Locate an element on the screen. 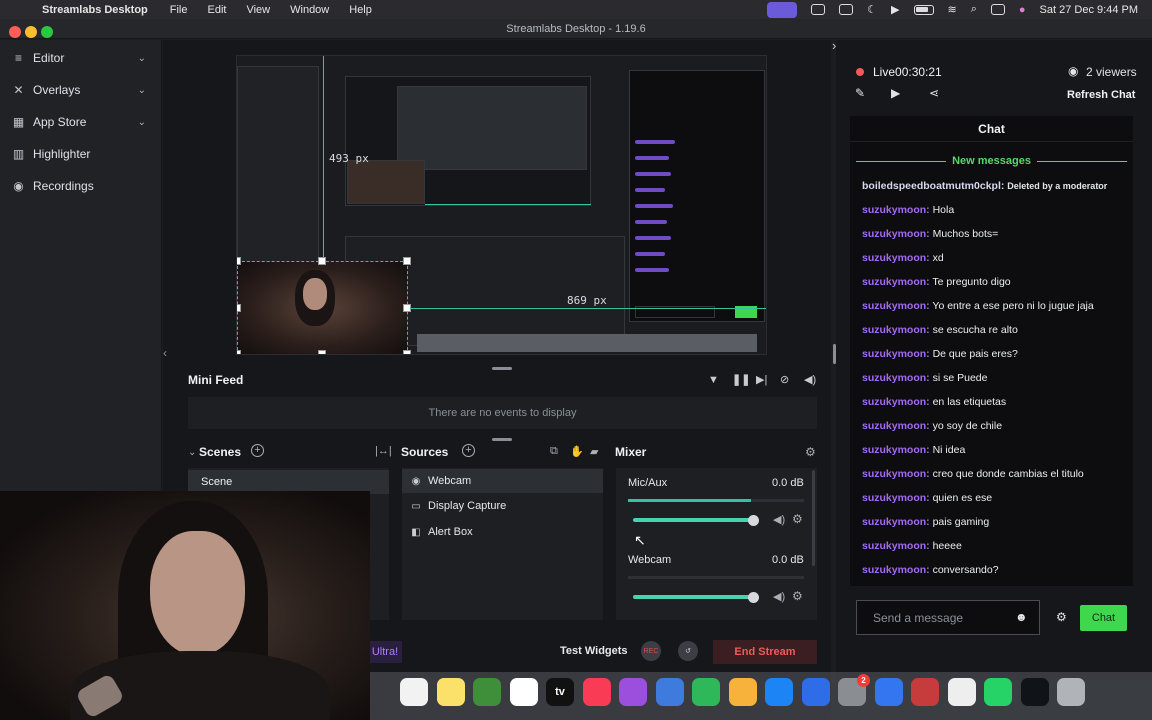 The width and height of the screenshot is (1152, 720). siri-icon: ● is located at coordinates (1022, 10).